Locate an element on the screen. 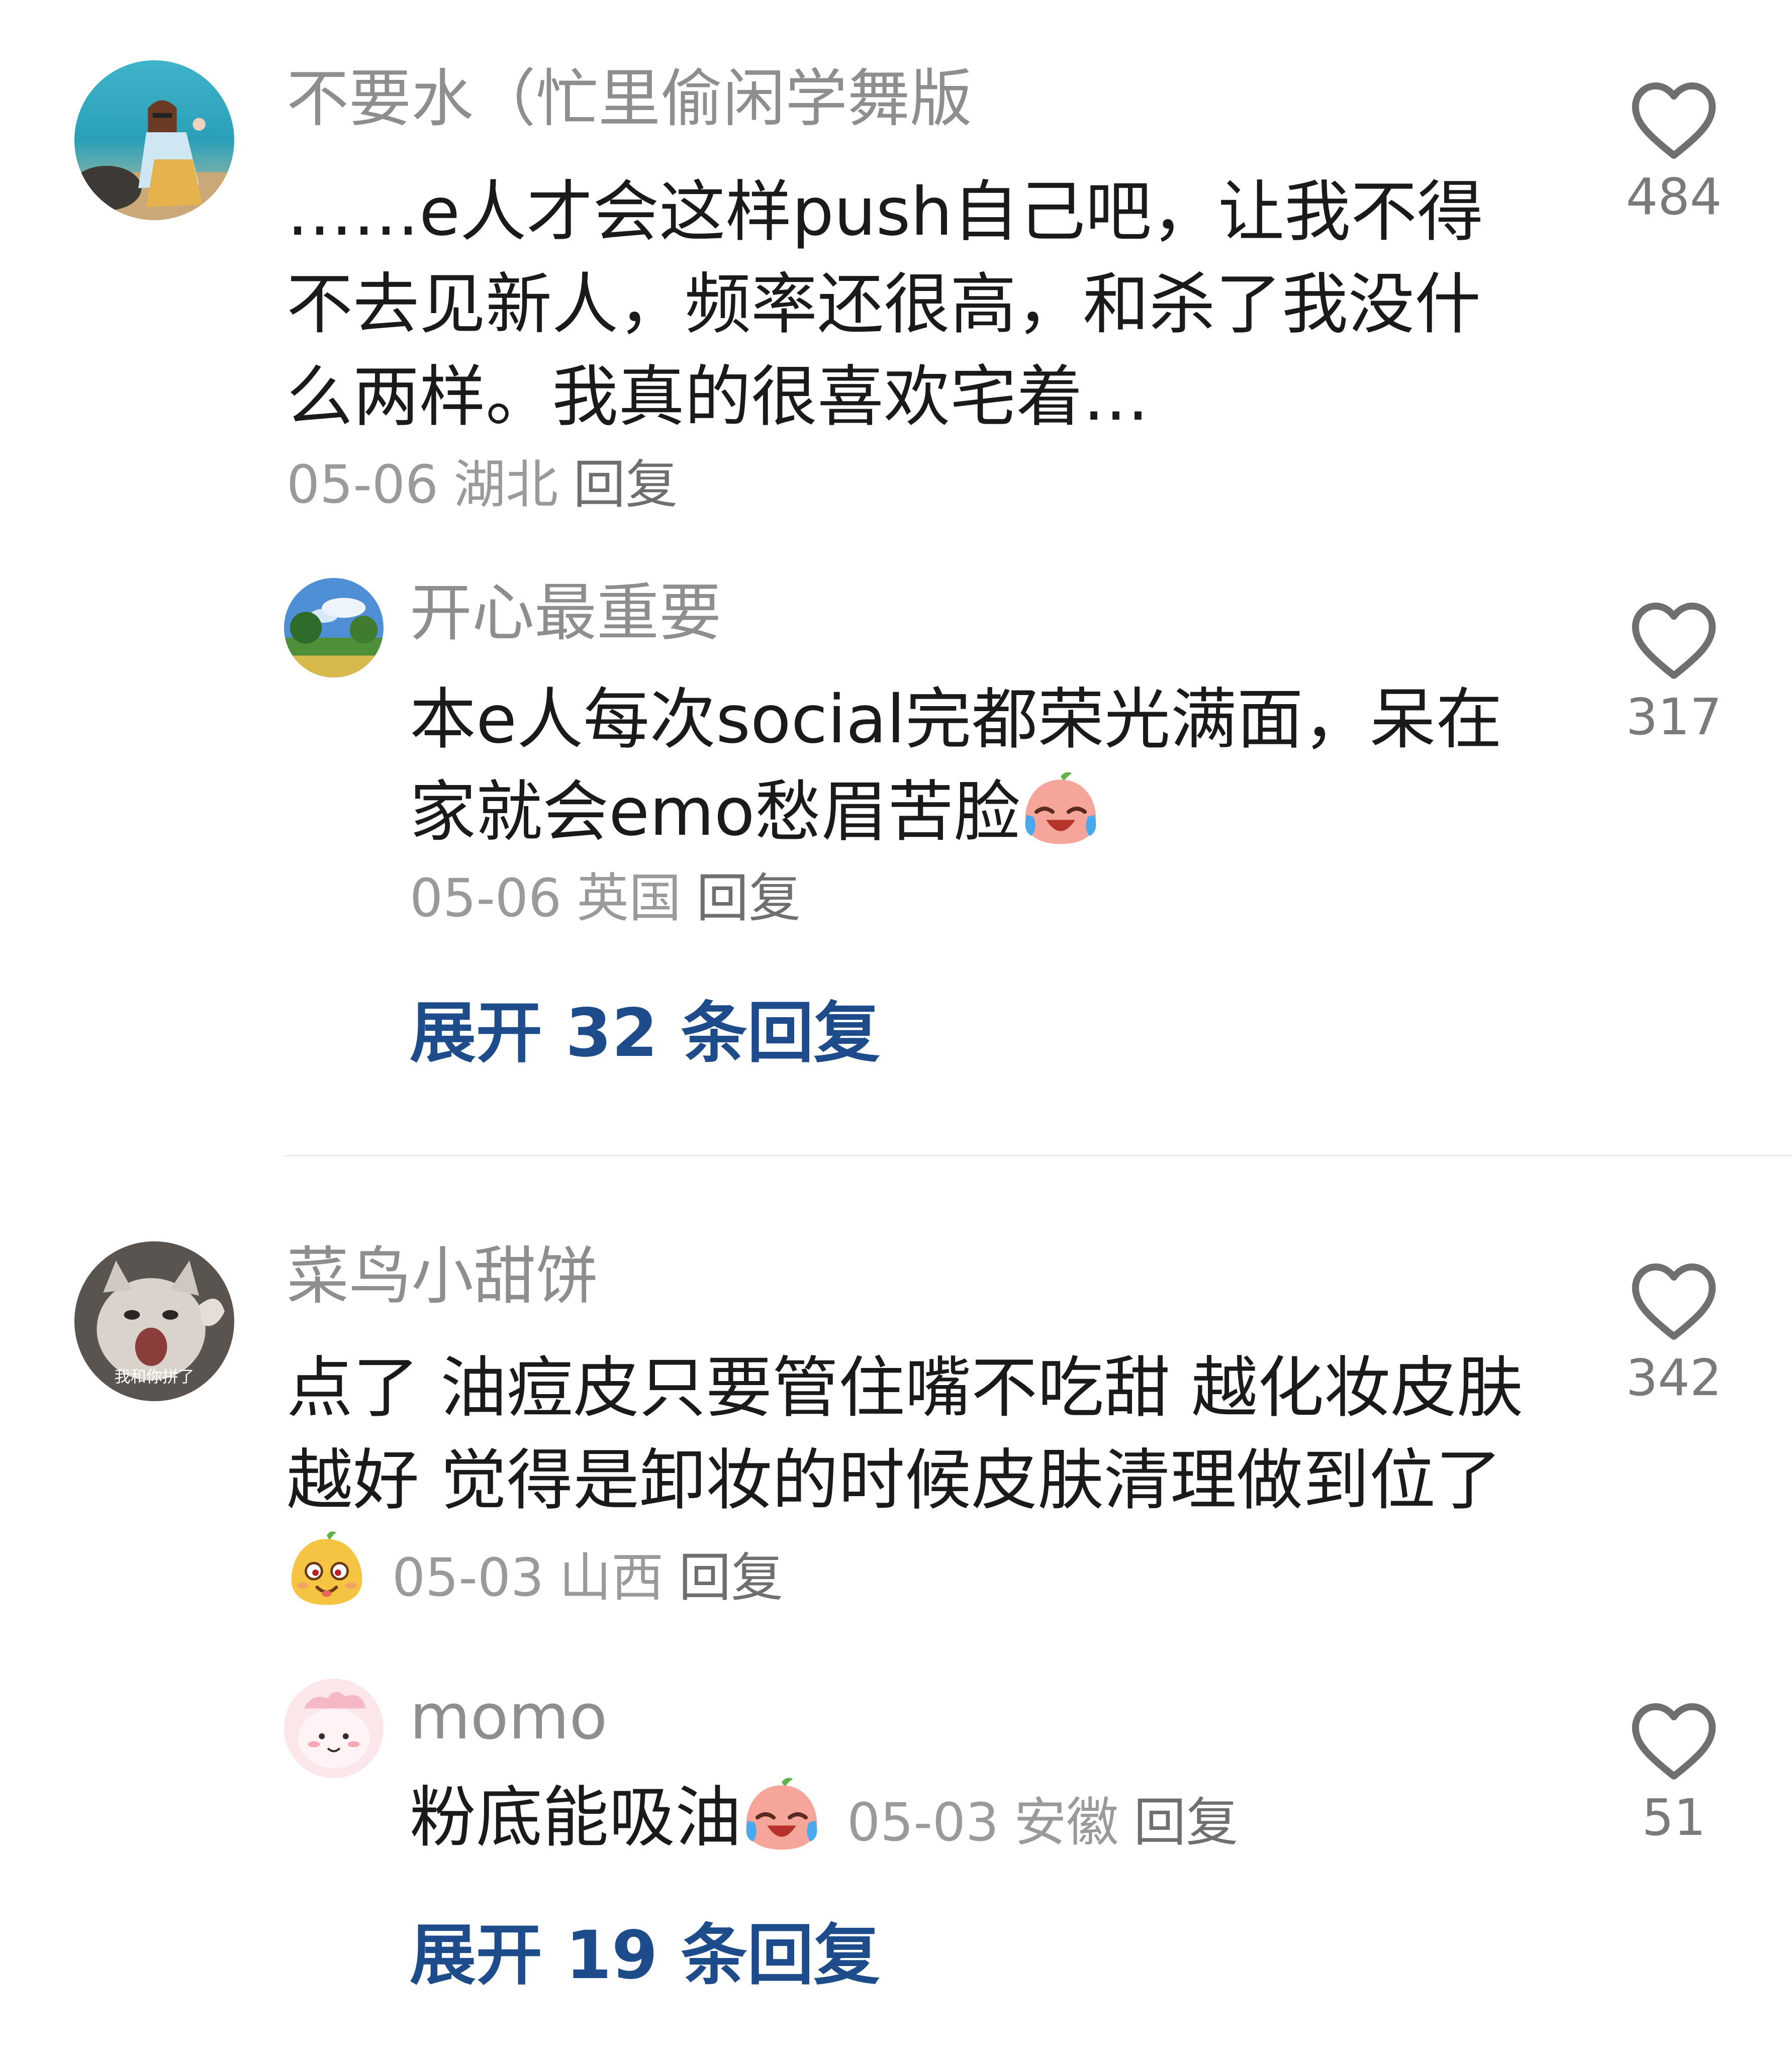 Image resolution: width=1792 pixels, height=2056 pixels. comment-body: 点了 油痘皮只要管住嘴不吃甜 越化妆皮肤越好 觉得是卸妆的时候皮肤清理做到位了 is located at coordinates (905, 1434).